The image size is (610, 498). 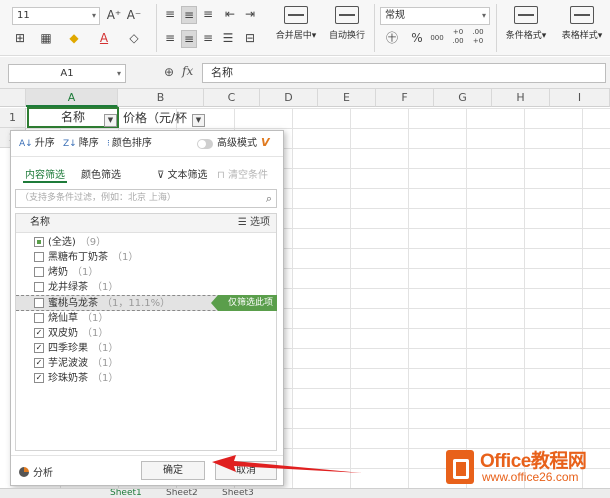 I want to click on cell-ref-value: A1, so click(x=67, y=73).